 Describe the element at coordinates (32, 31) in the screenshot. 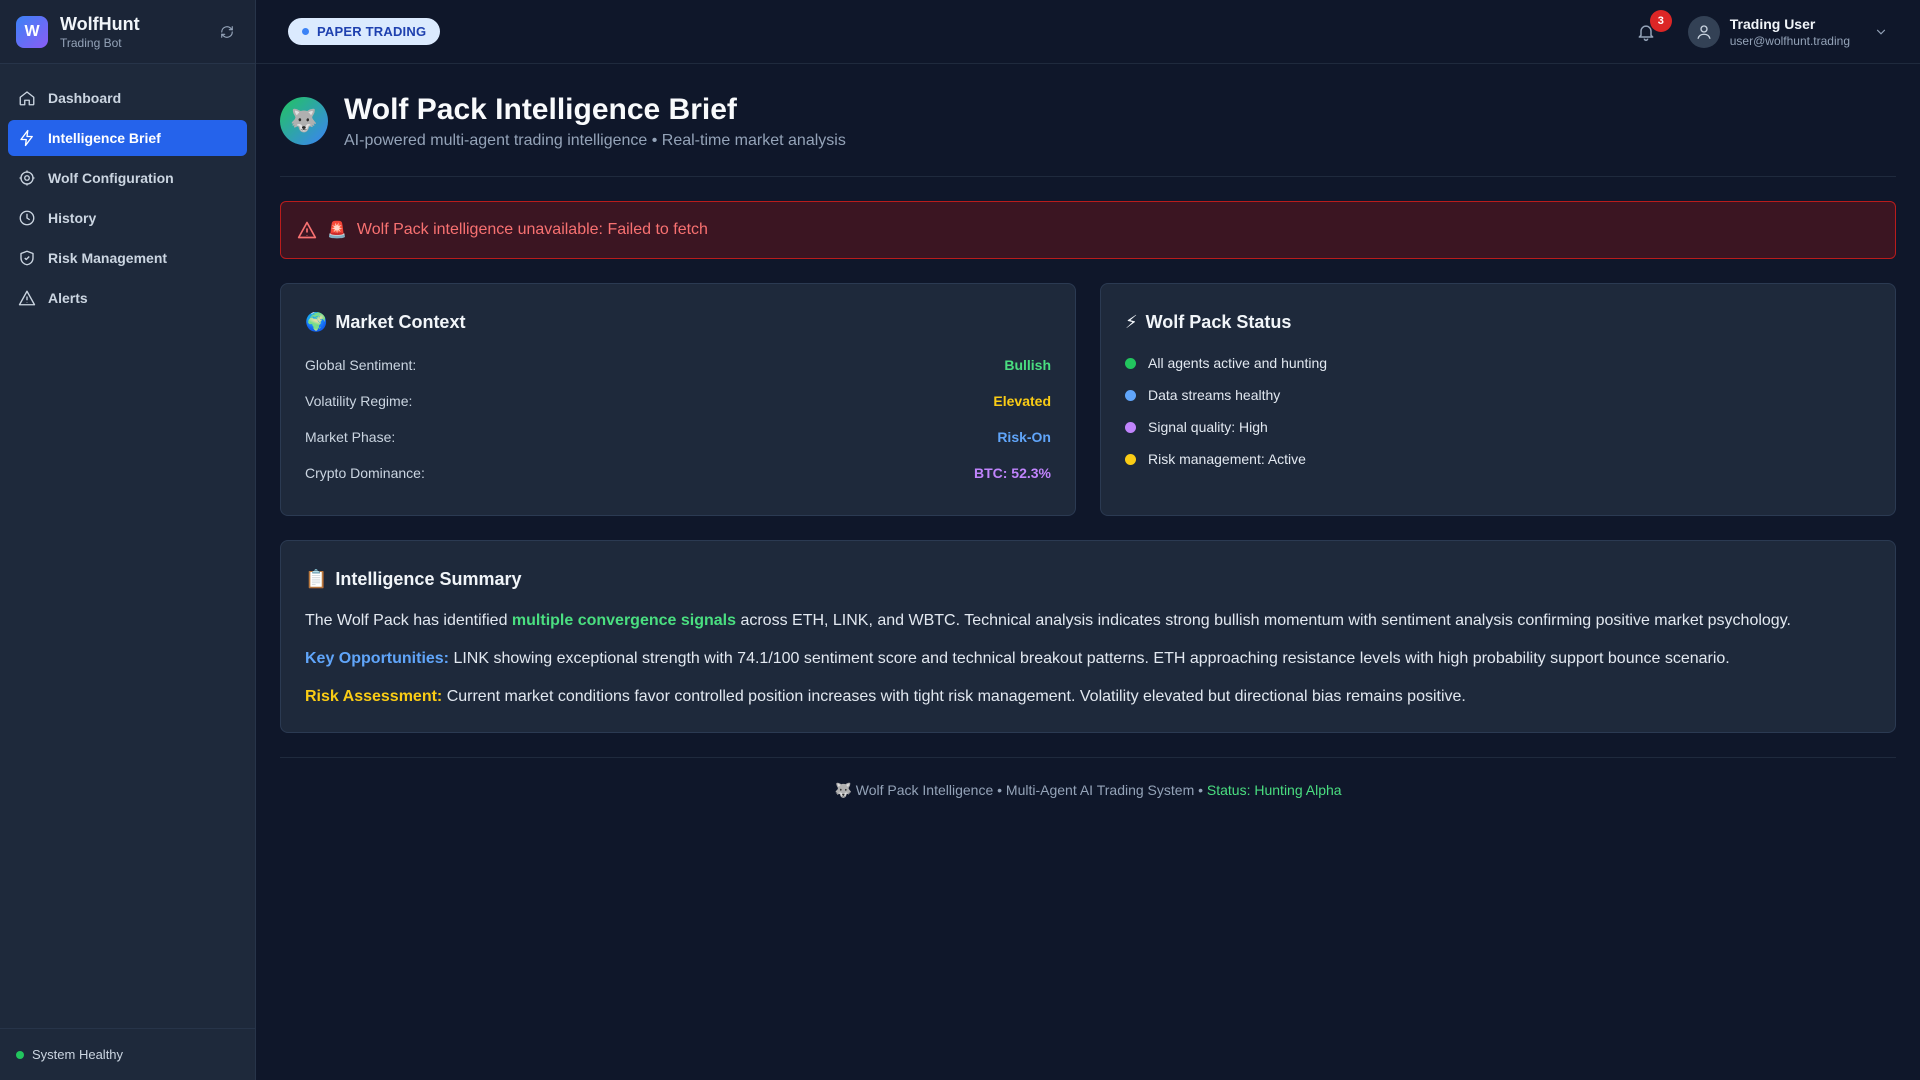

I see `brand-logo: W` at that location.